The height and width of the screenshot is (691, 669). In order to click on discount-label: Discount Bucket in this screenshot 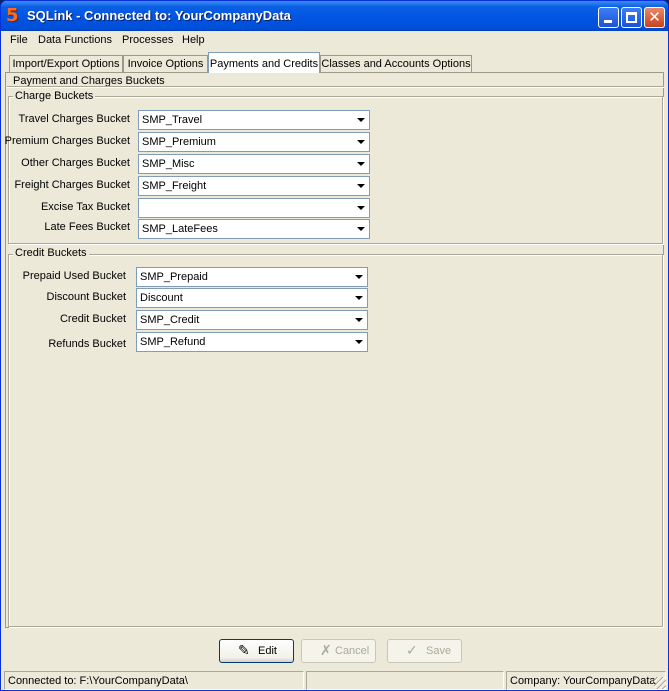, I will do `click(86, 297)`.